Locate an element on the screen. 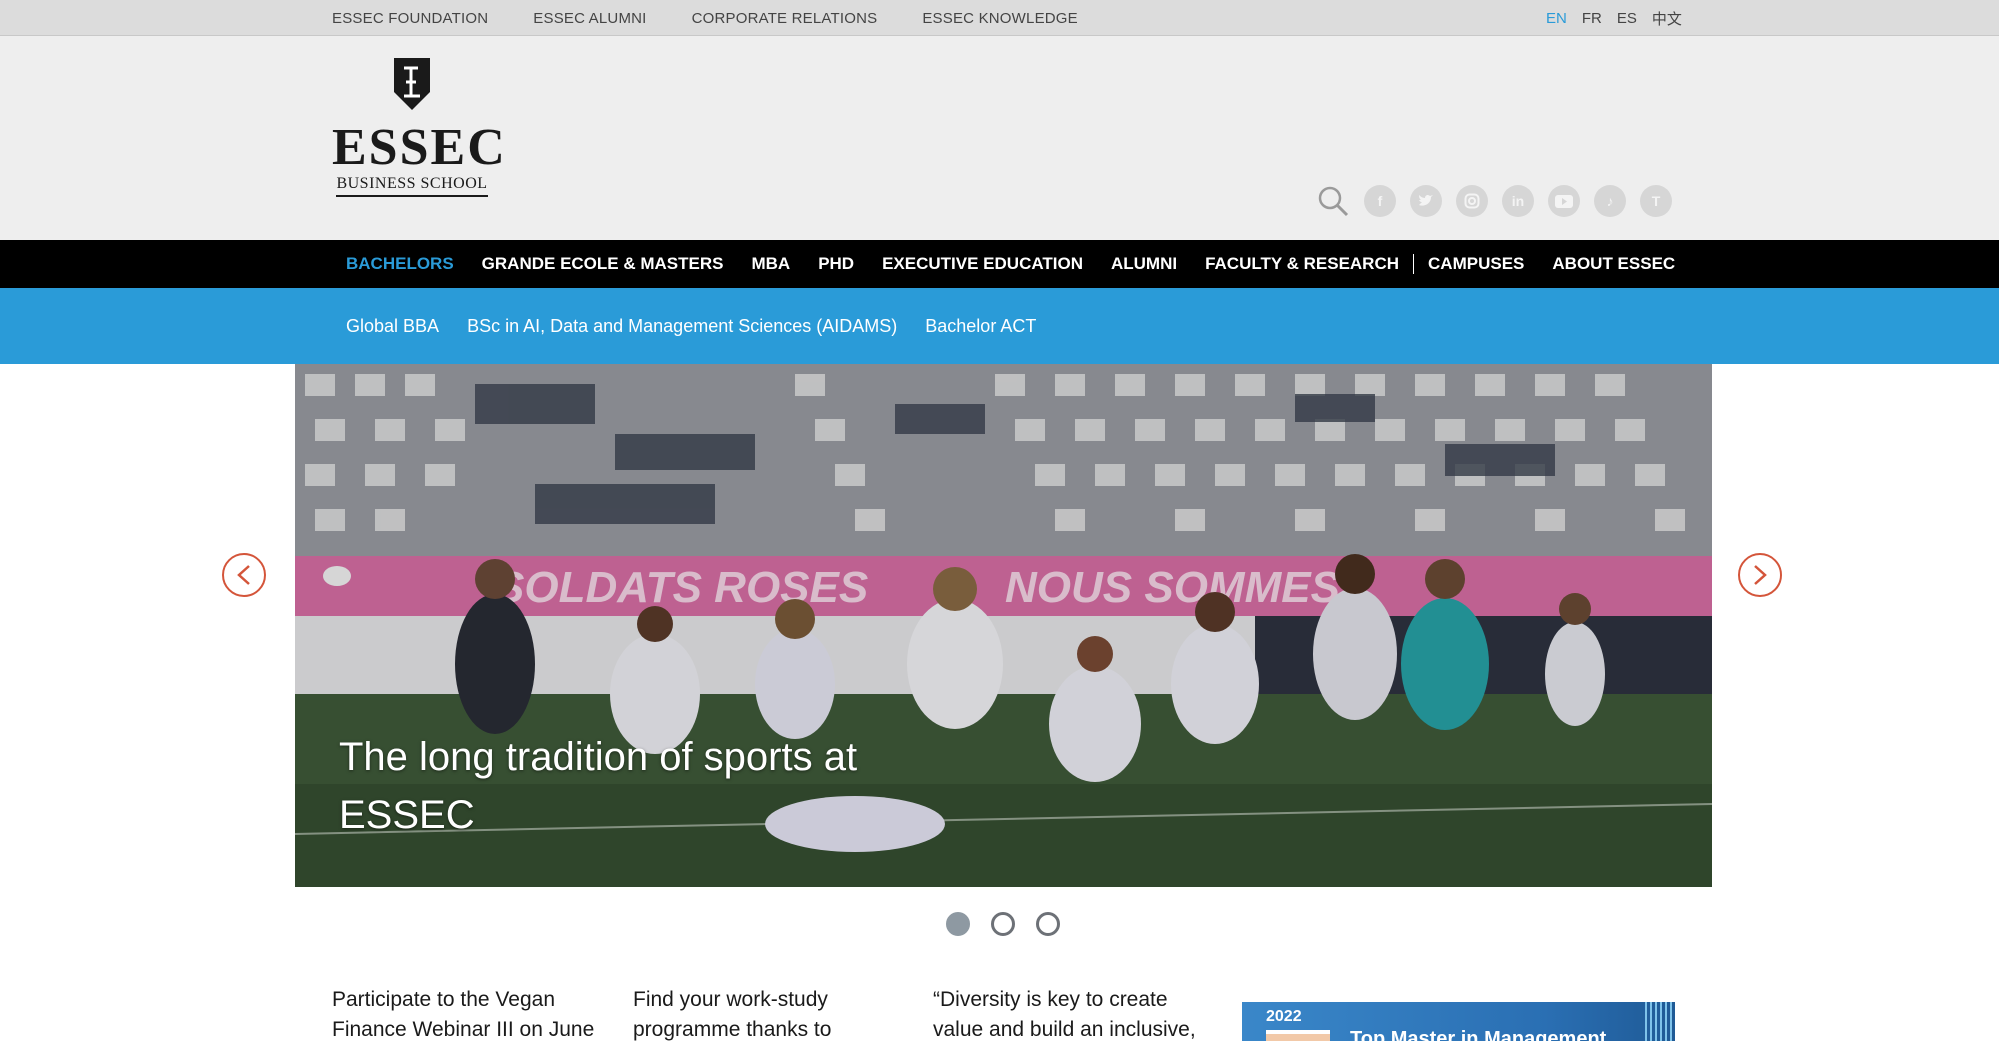 The width and height of the screenshot is (1999, 1045). carousel-next-button is located at coordinates (1760, 575).